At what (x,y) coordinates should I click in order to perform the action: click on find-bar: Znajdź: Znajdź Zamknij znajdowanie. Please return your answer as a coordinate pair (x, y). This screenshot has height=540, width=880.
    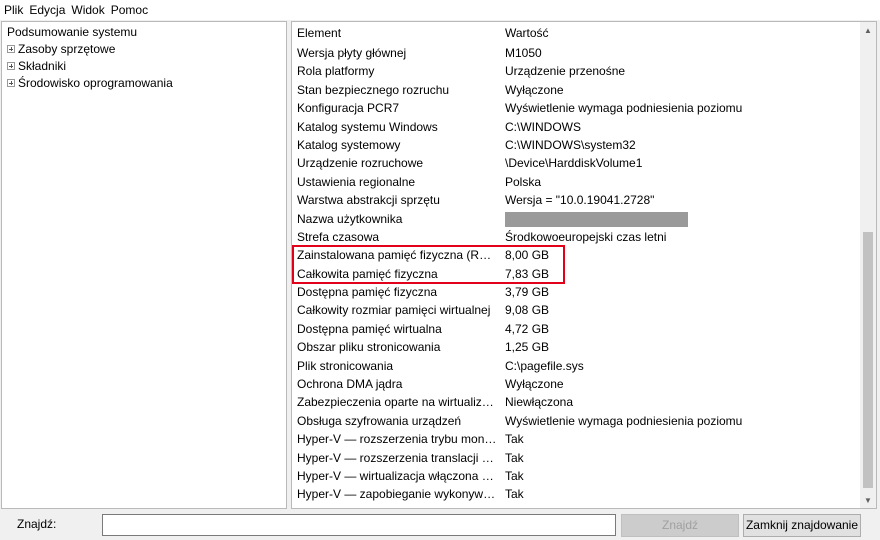
    Looking at the image, I should click on (440, 525).